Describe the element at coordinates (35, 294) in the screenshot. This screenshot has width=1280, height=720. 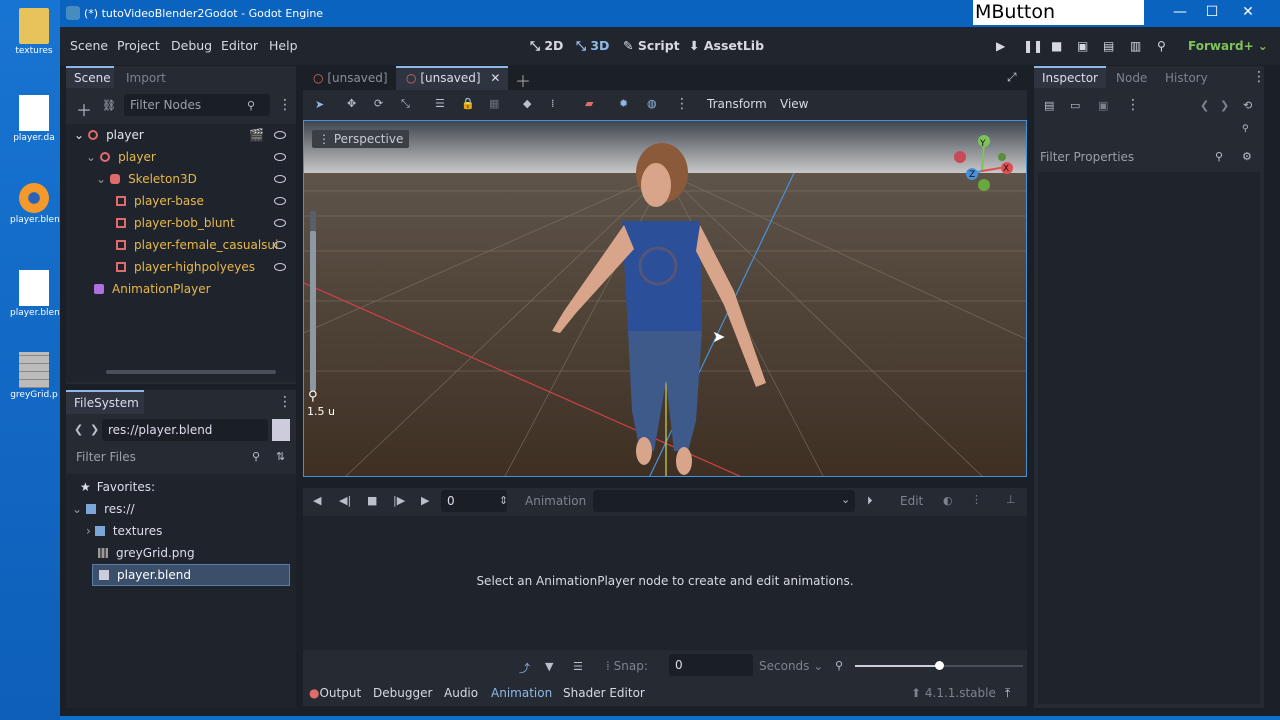
I see `desktop-file-player-blend1: player.blen` at that location.